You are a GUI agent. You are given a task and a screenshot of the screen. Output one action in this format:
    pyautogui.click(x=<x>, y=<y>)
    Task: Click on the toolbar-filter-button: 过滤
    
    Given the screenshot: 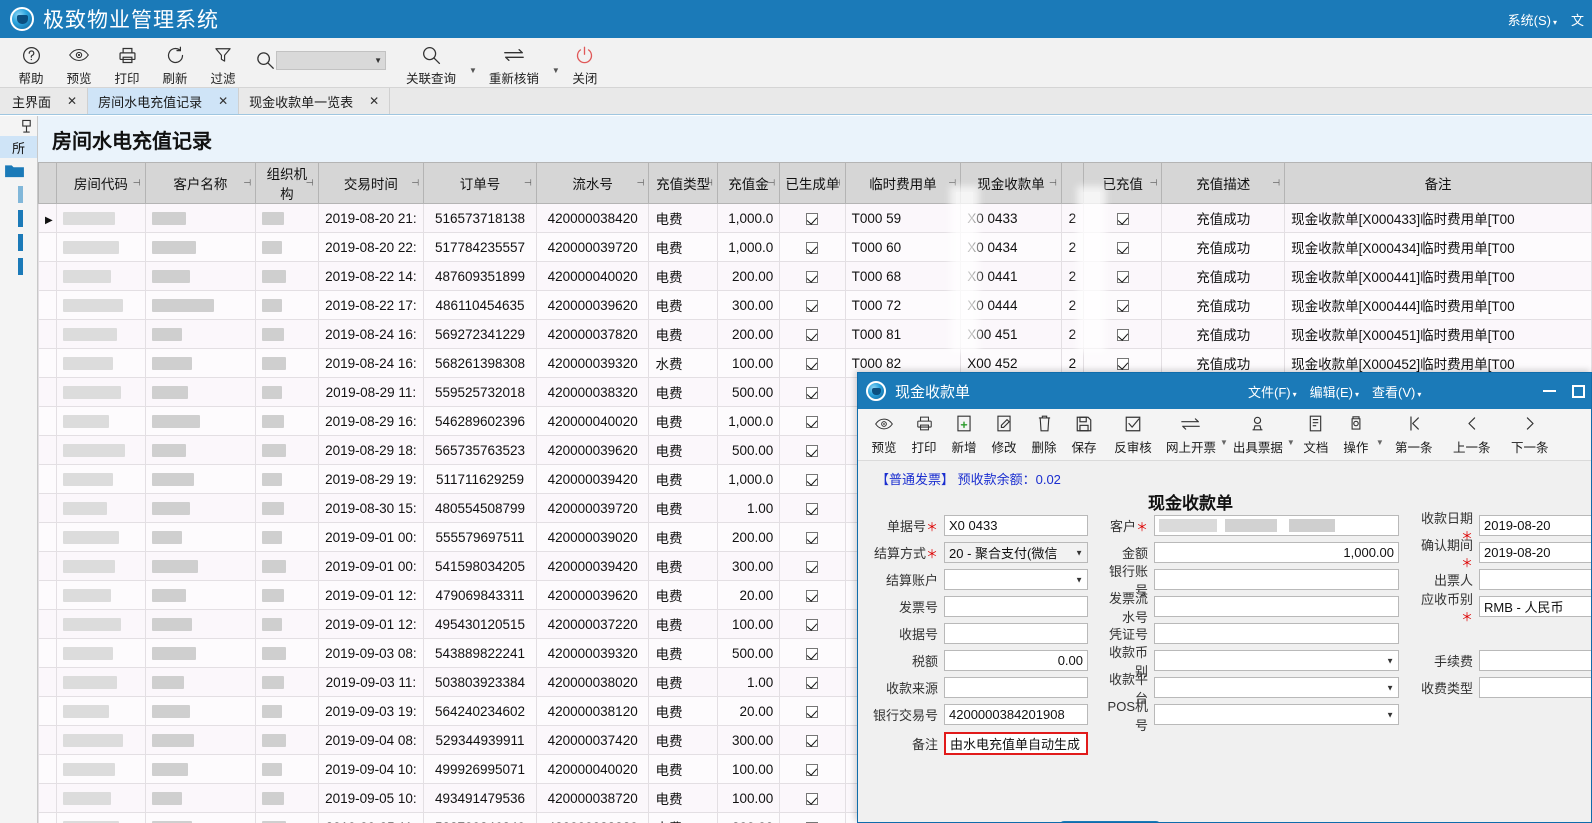 What is the action you would take?
    pyautogui.click(x=223, y=63)
    